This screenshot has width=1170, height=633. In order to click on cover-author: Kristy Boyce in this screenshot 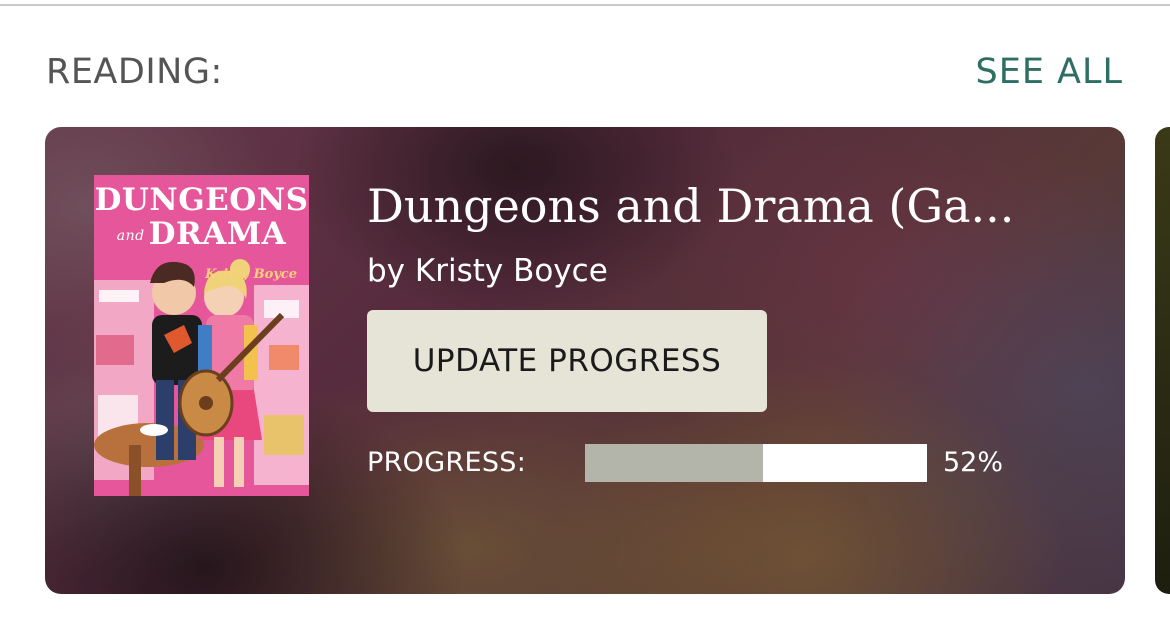, I will do `click(251, 274)`.